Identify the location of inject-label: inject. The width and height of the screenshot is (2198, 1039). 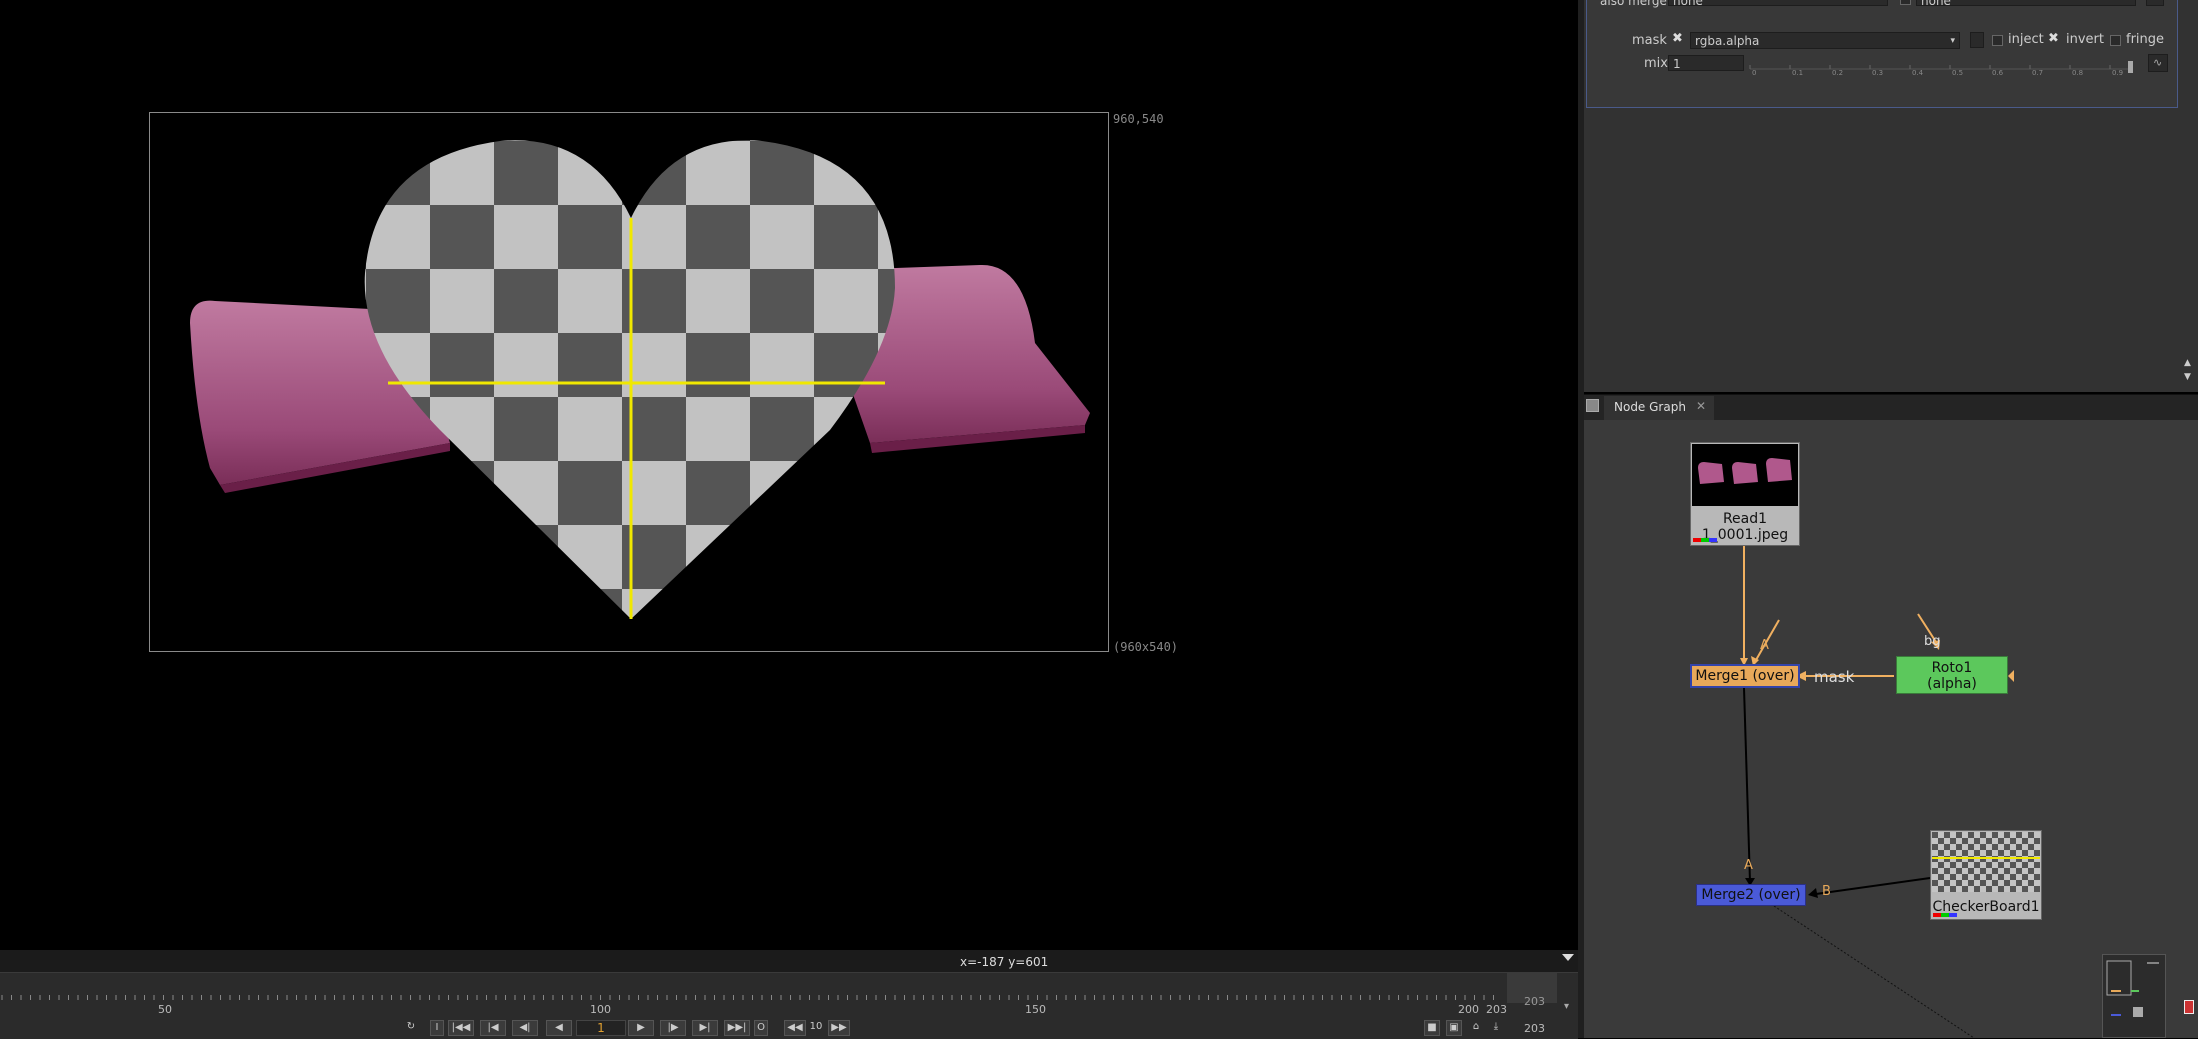
(2026, 39).